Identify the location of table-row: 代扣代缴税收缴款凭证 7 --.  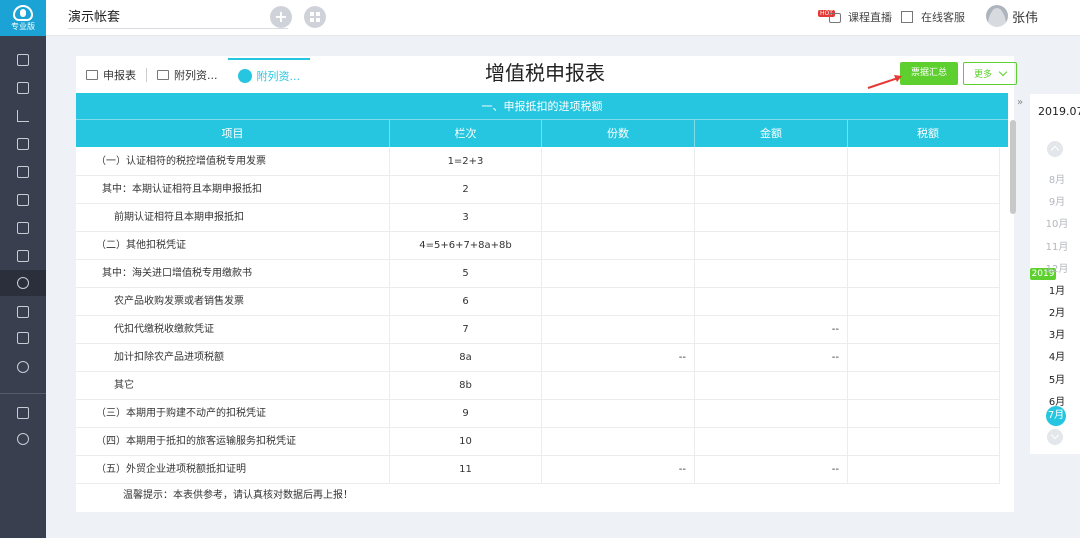
(538, 330).